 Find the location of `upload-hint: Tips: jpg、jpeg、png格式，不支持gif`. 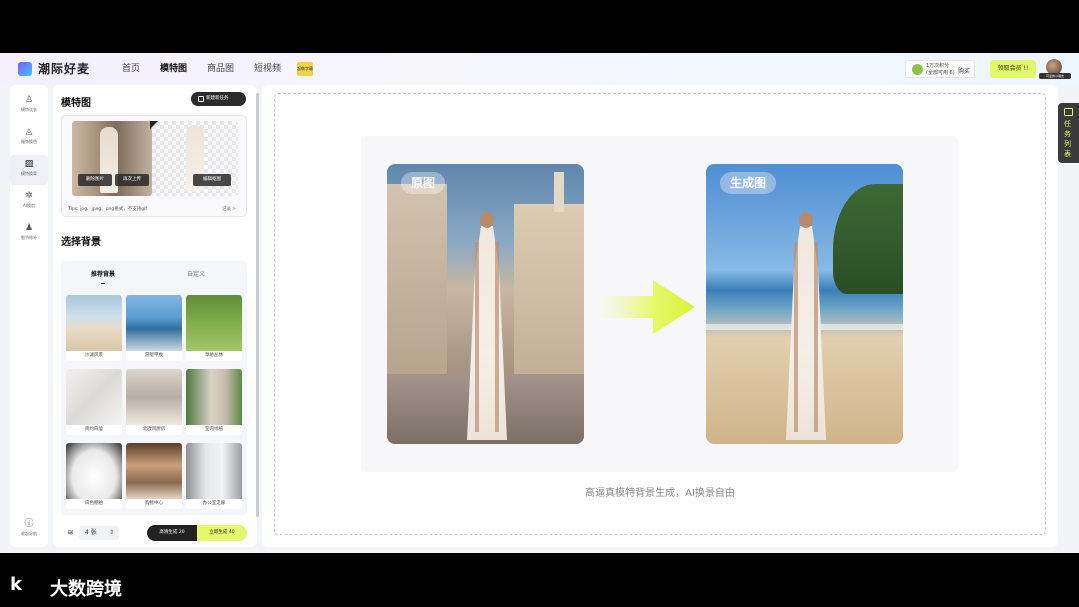

upload-hint: Tips: jpg、jpeg、png格式，不支持gif is located at coordinates (107, 209).